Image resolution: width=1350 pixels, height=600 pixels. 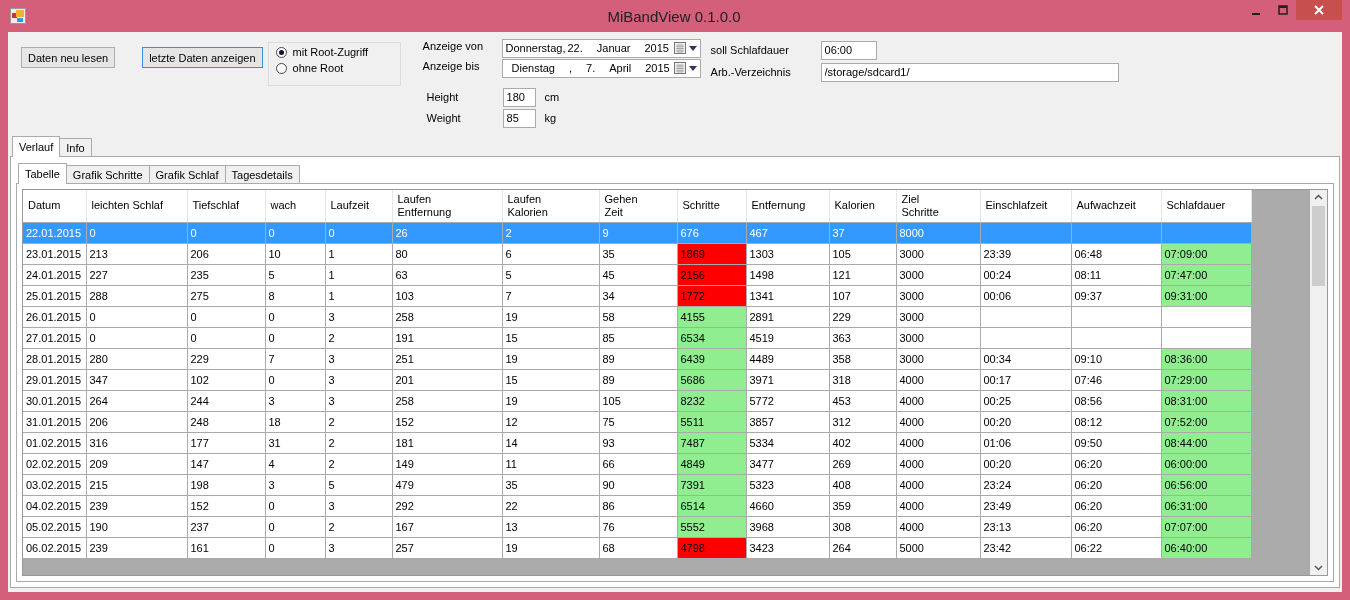 I want to click on table-row: 25.01.2015 288 275 8 1 103 7 34 1772 1341 107 3000 00:06 09:37 09:31:00, so click(x=637, y=295).